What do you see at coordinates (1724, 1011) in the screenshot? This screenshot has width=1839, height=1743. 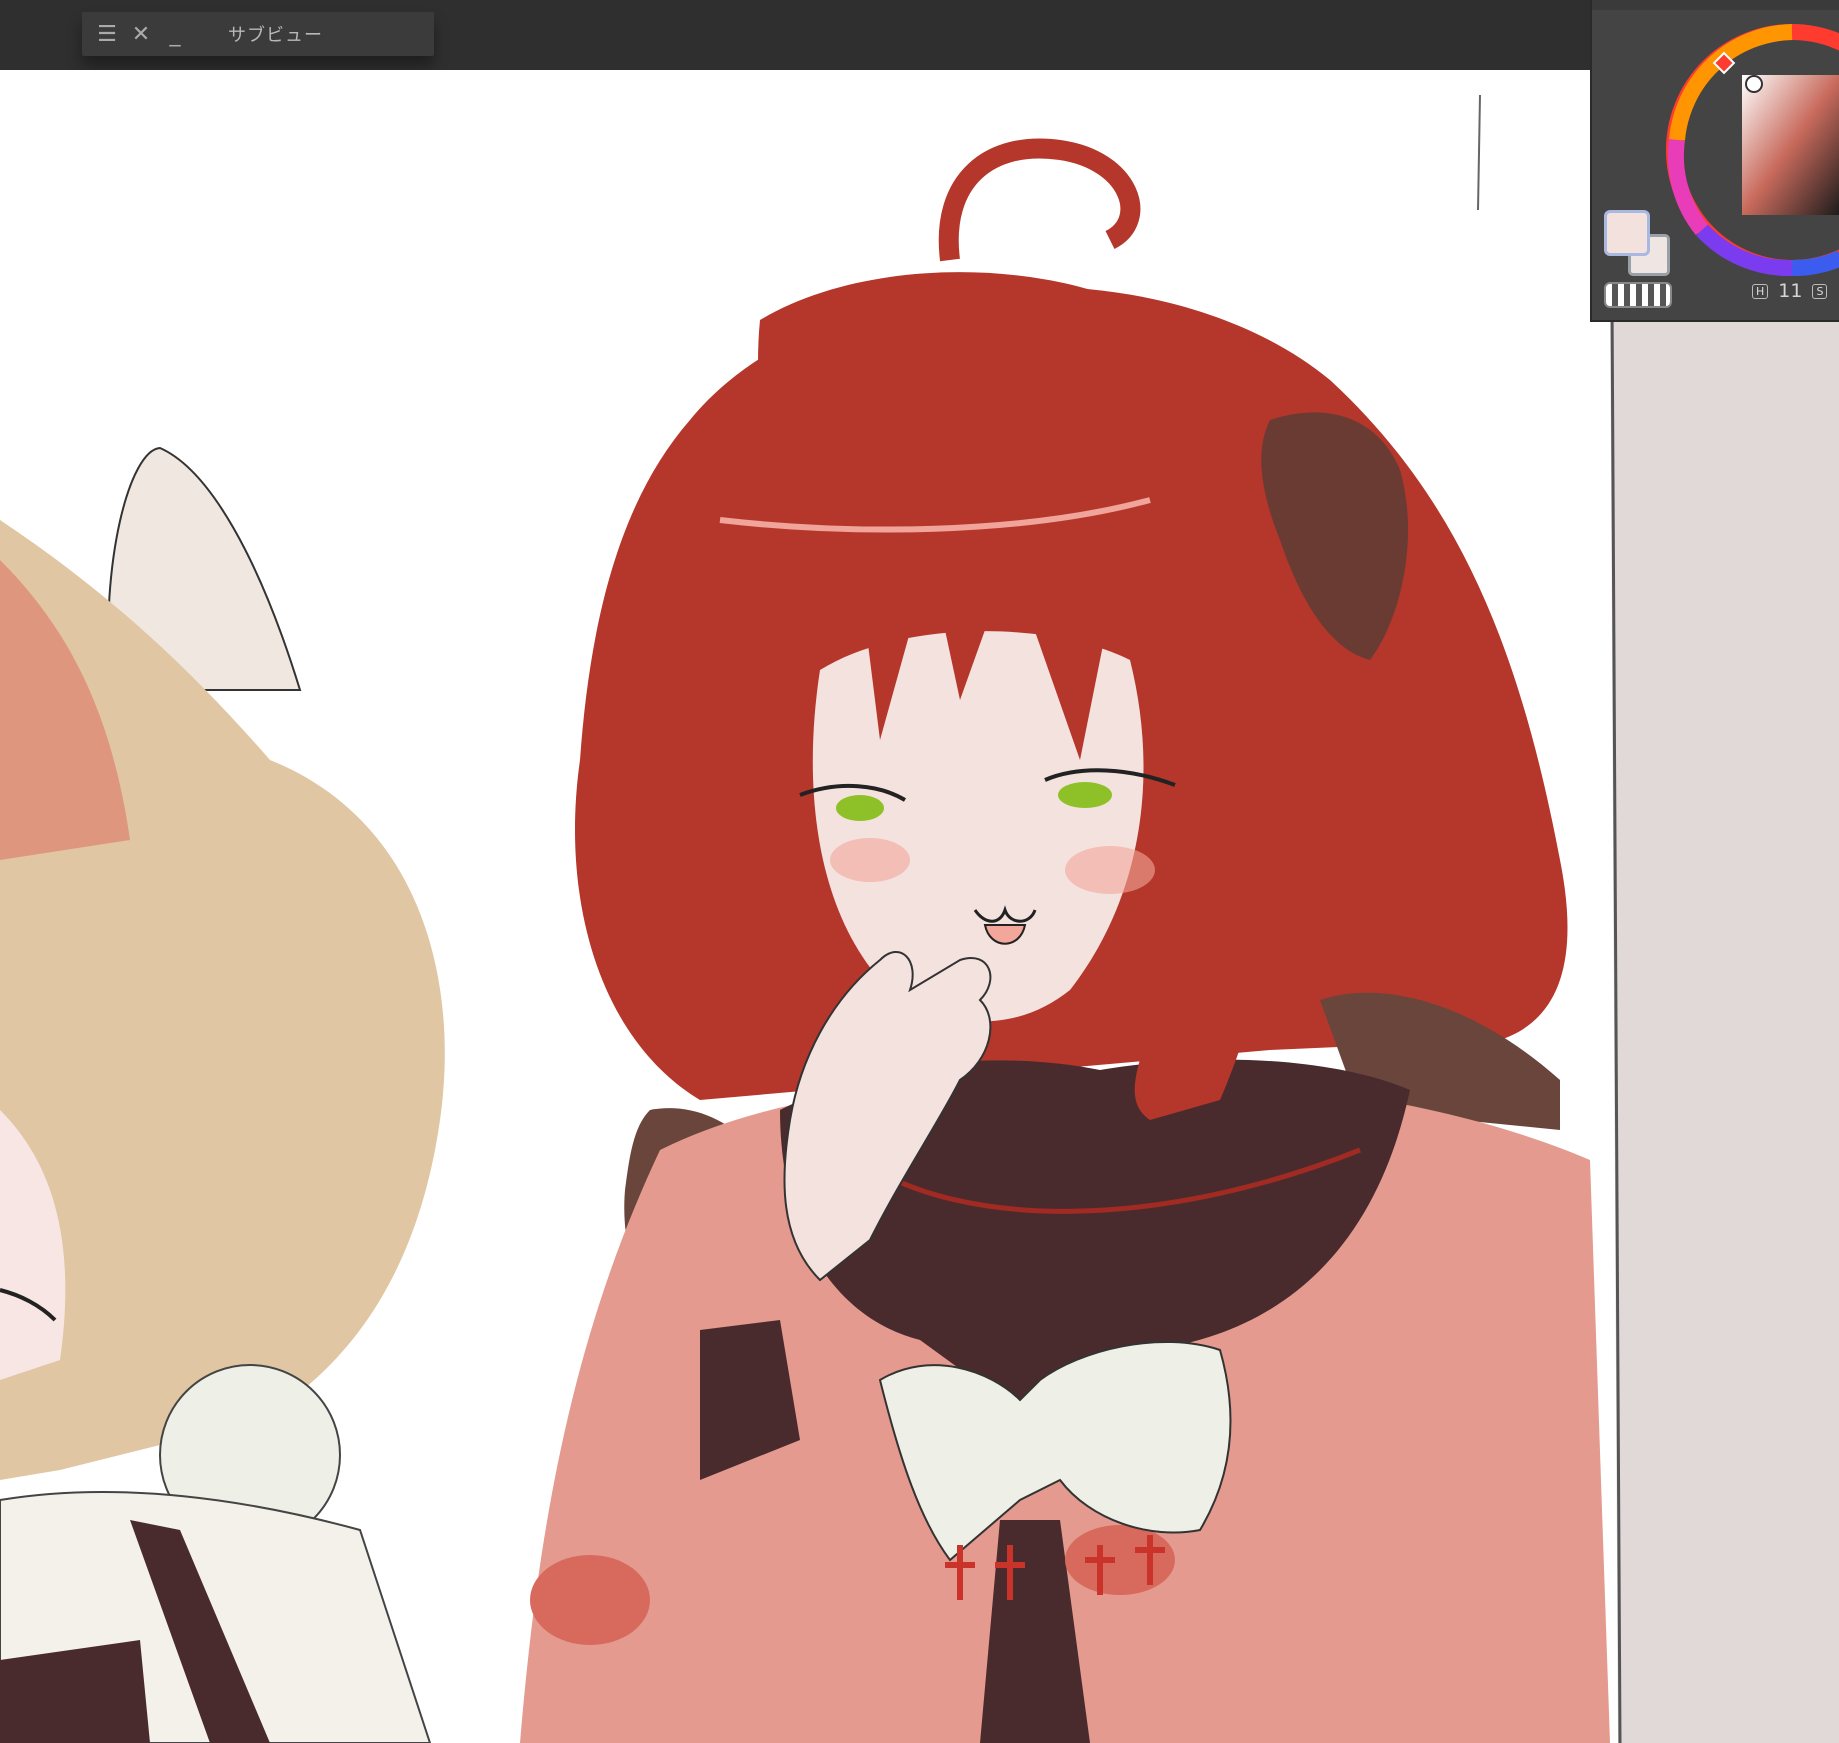 I see `wall-shape` at bounding box center [1724, 1011].